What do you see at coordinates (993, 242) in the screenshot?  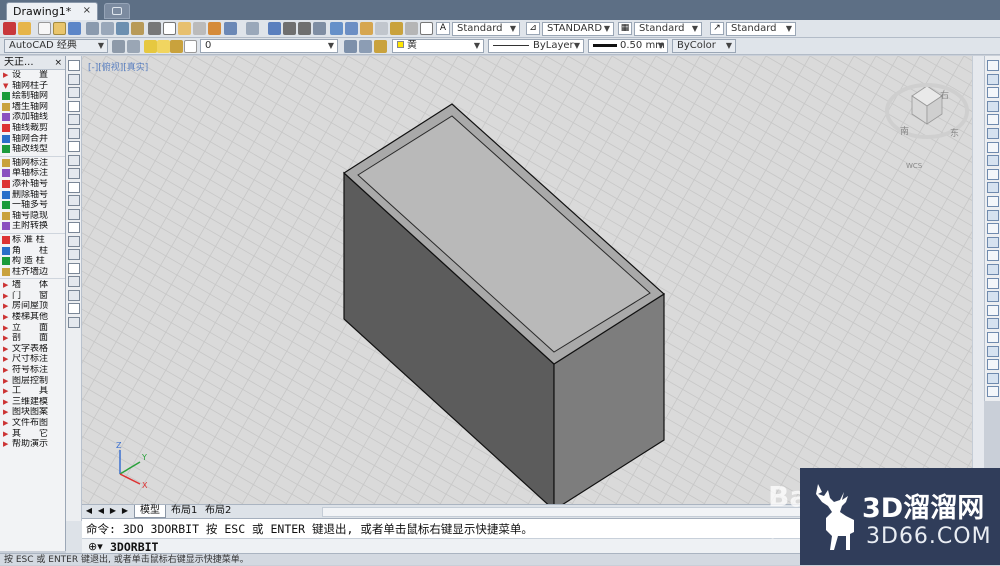 I see `join-icon` at bounding box center [993, 242].